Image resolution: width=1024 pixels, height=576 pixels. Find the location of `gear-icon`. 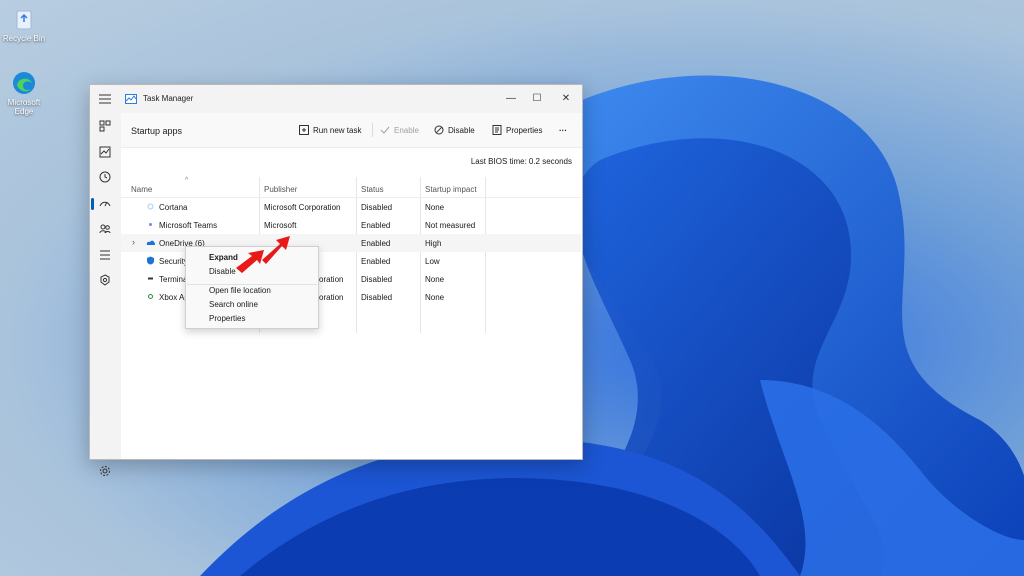

gear-icon is located at coordinates (105, 471).